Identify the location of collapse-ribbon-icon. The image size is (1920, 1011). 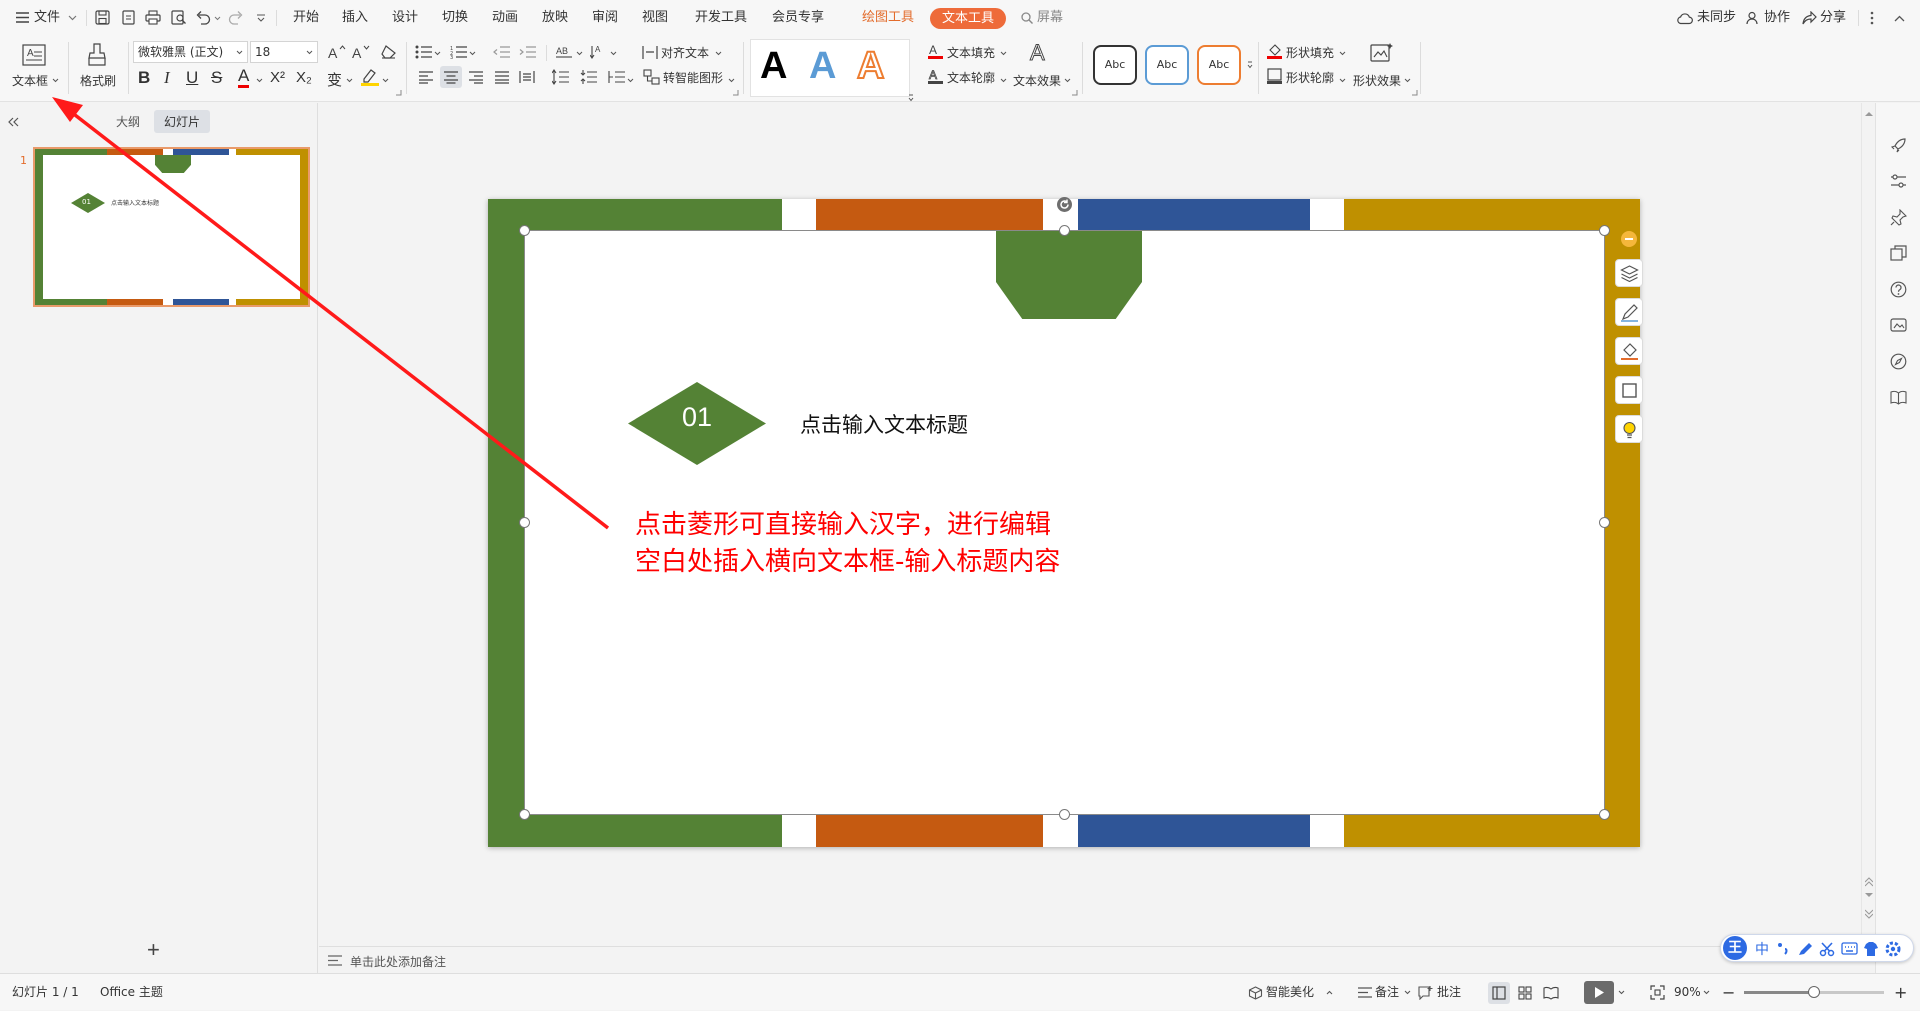
(1899, 18).